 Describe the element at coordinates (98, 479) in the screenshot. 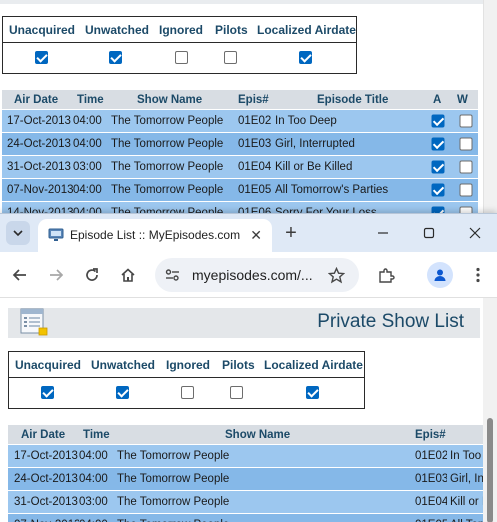

I see `cell-time: 04:00` at that location.